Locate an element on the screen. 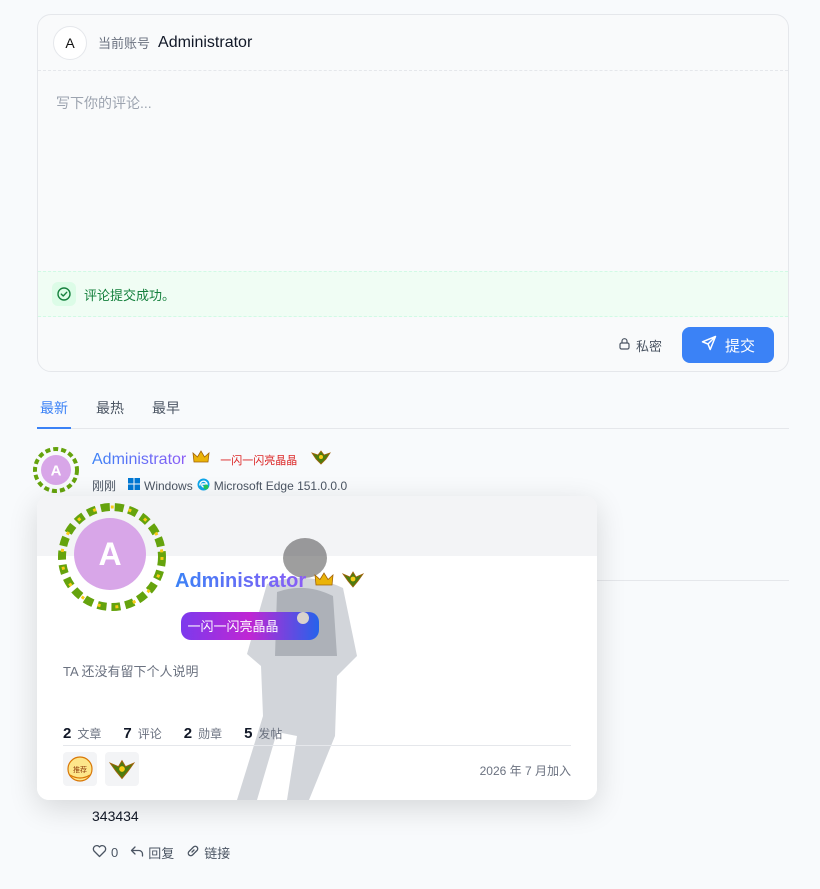 The width and height of the screenshot is (820, 889). medal-list: 推荐 is located at coordinates (101, 769).